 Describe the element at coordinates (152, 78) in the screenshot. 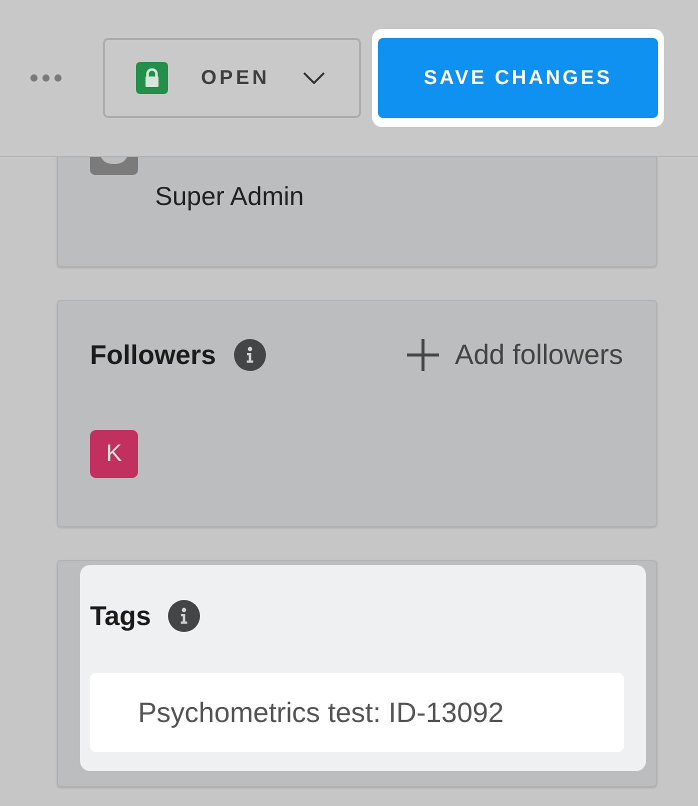

I see `lock-icon` at that location.